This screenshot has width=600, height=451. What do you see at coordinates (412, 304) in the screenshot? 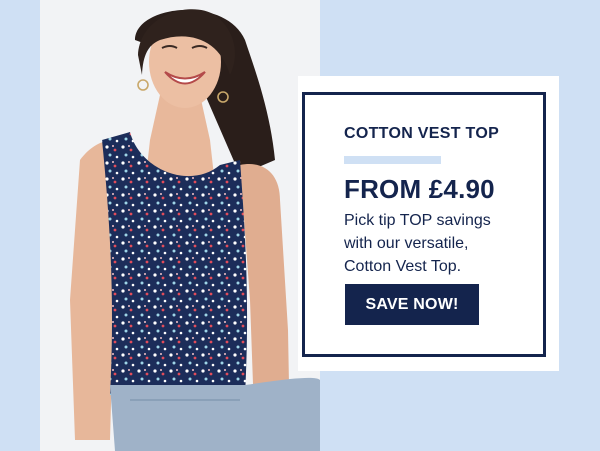
I see `save-now-button: SAVE NOW!` at bounding box center [412, 304].